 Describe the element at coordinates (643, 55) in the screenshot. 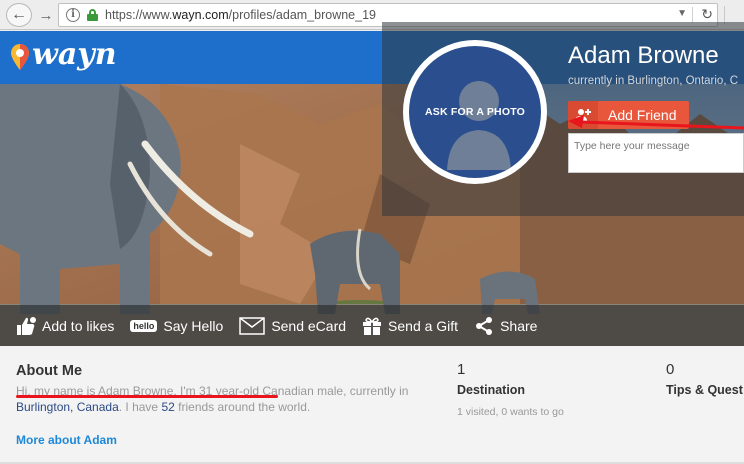

I see `profile-name: Adam Browne` at that location.